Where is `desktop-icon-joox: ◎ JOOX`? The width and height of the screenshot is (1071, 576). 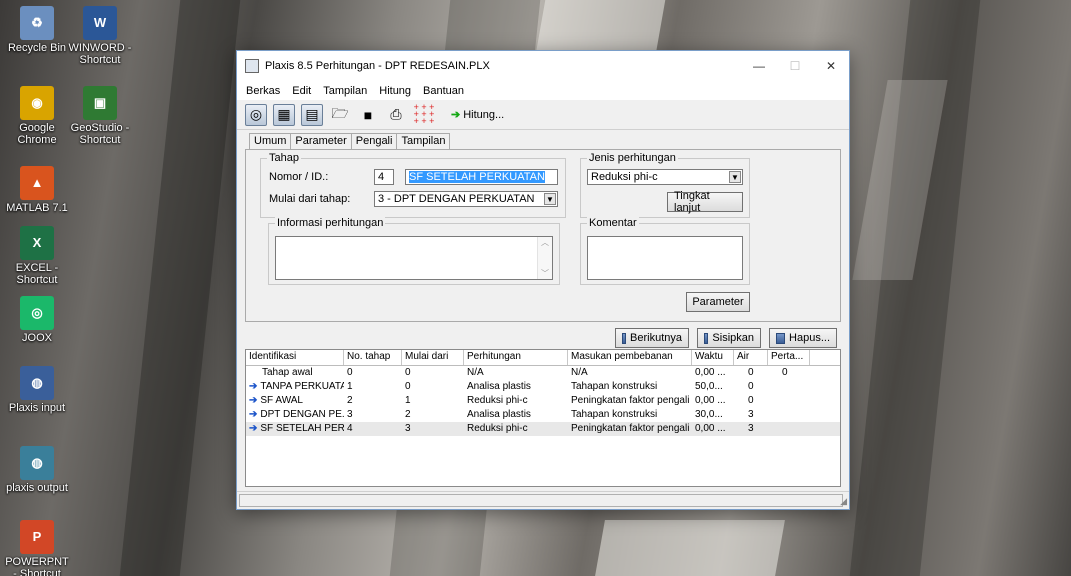
desktop-icon-joox: ◎ JOOX is located at coordinates (37, 320).